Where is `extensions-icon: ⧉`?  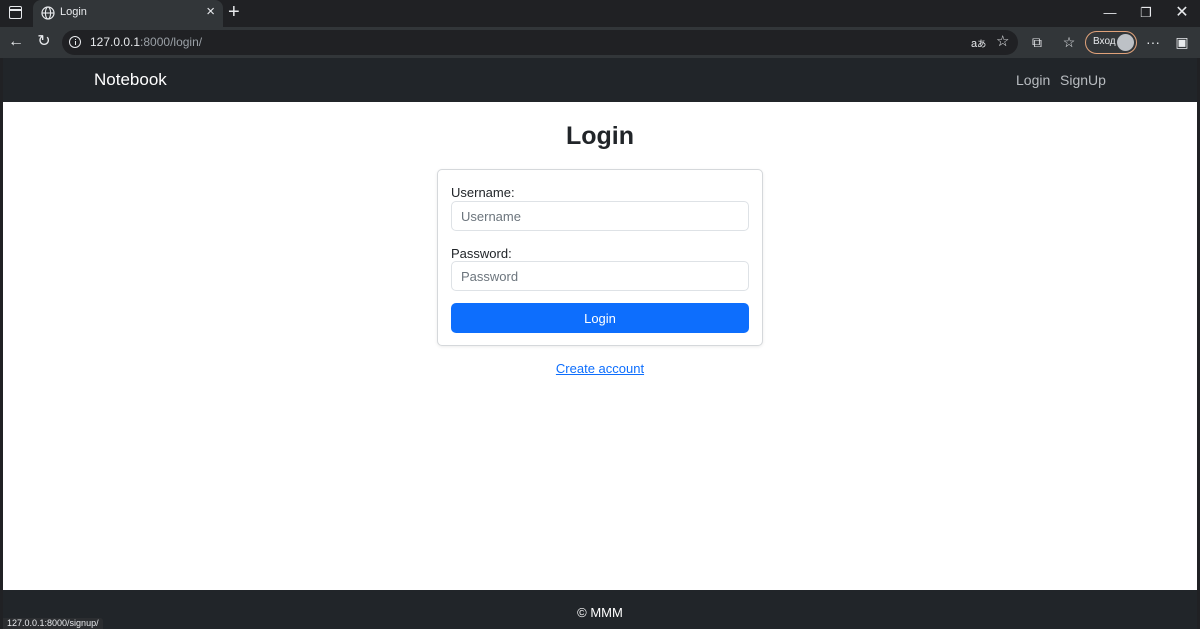 extensions-icon: ⧉ is located at coordinates (1037, 42).